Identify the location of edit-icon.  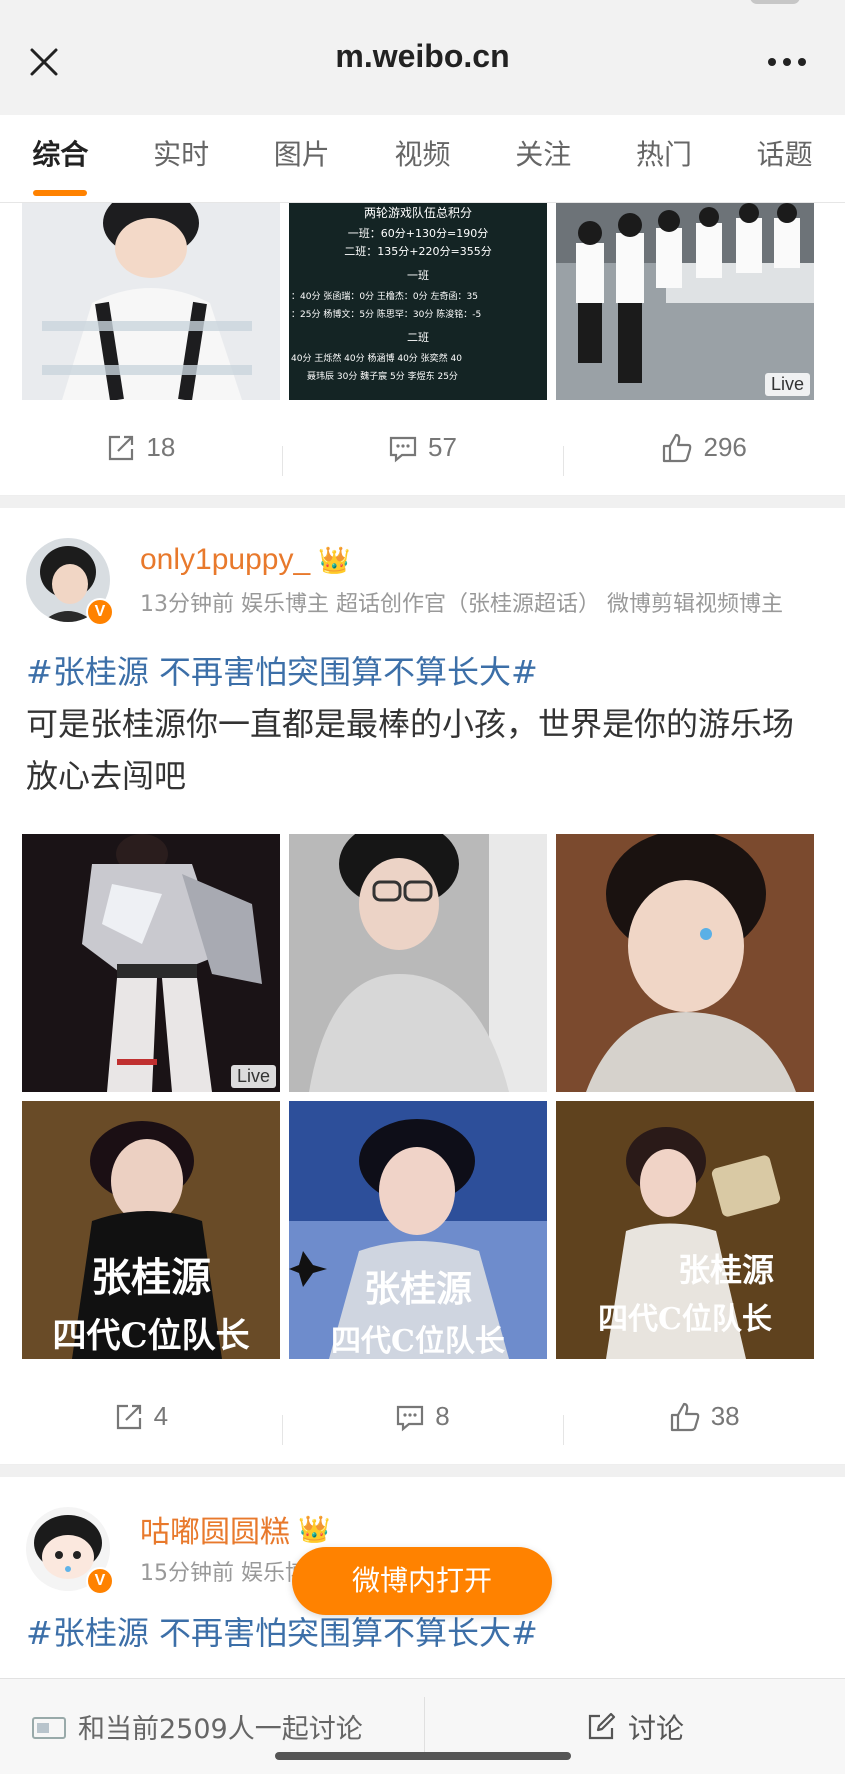
(602, 1725).